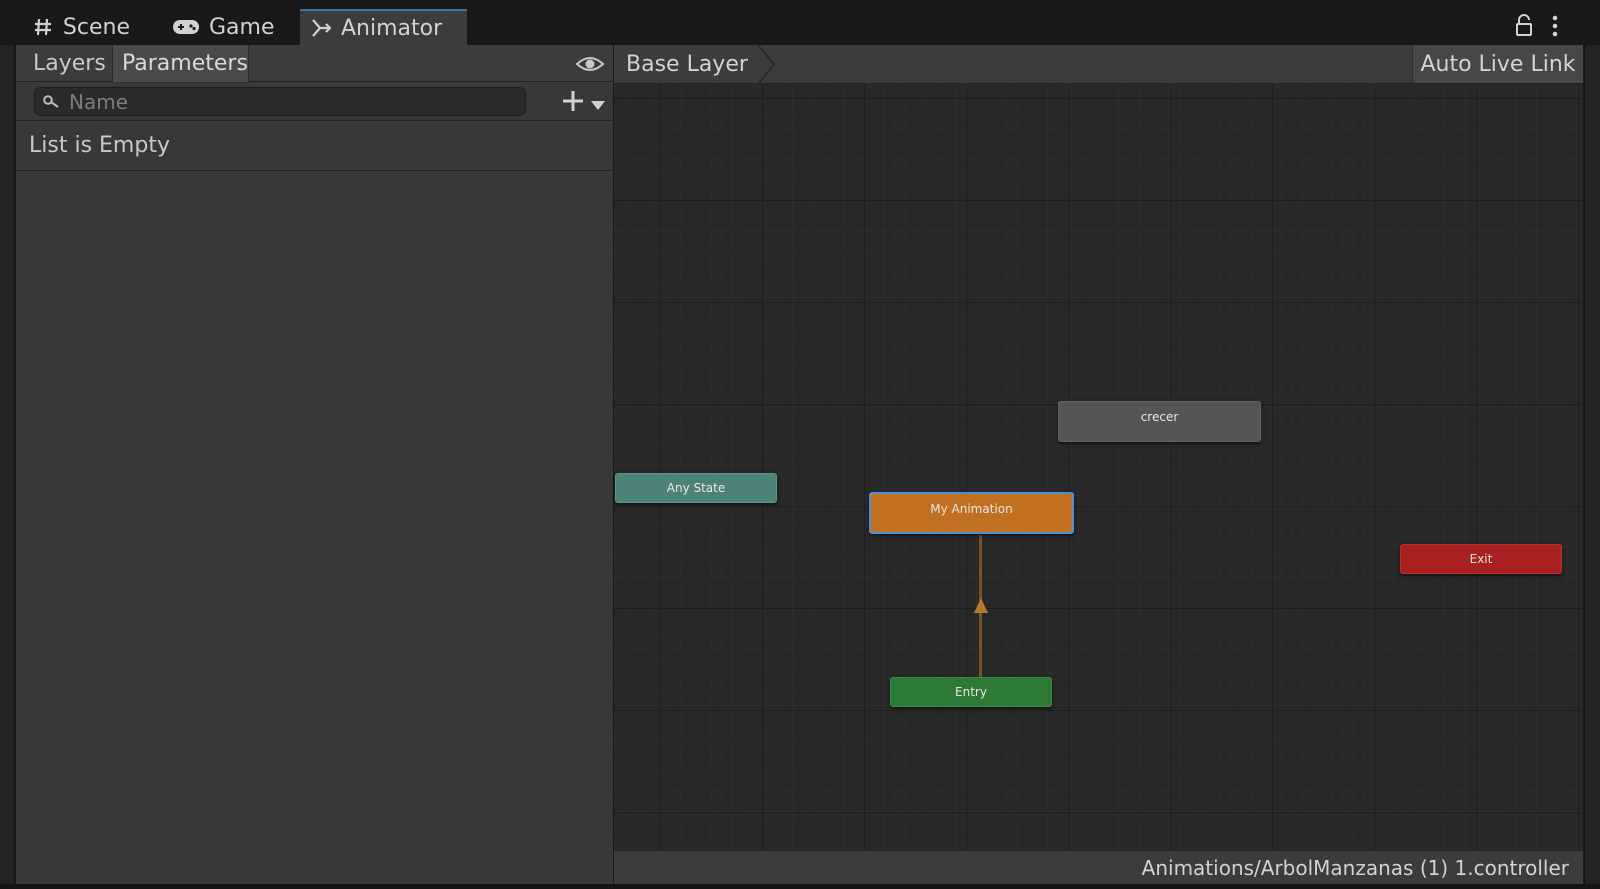 This screenshot has height=889, width=1600. Describe the element at coordinates (1159, 417) in the screenshot. I see `state-label: crecer` at that location.